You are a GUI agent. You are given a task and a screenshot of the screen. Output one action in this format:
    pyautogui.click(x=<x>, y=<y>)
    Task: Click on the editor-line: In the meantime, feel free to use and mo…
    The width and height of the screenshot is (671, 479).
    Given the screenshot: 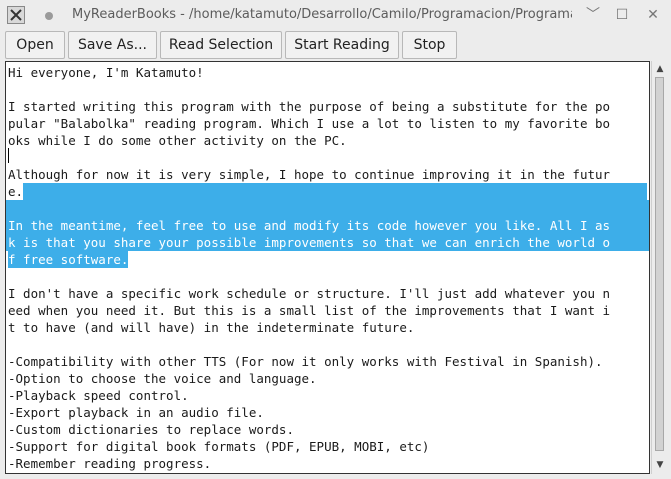 What is the action you would take?
    pyautogui.click(x=327, y=225)
    